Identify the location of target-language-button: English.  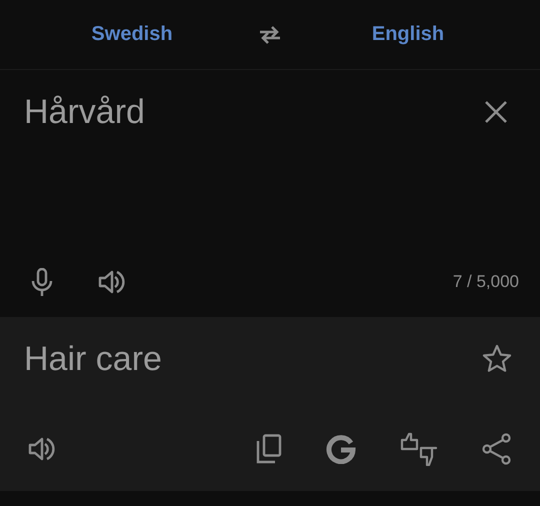
(408, 34).